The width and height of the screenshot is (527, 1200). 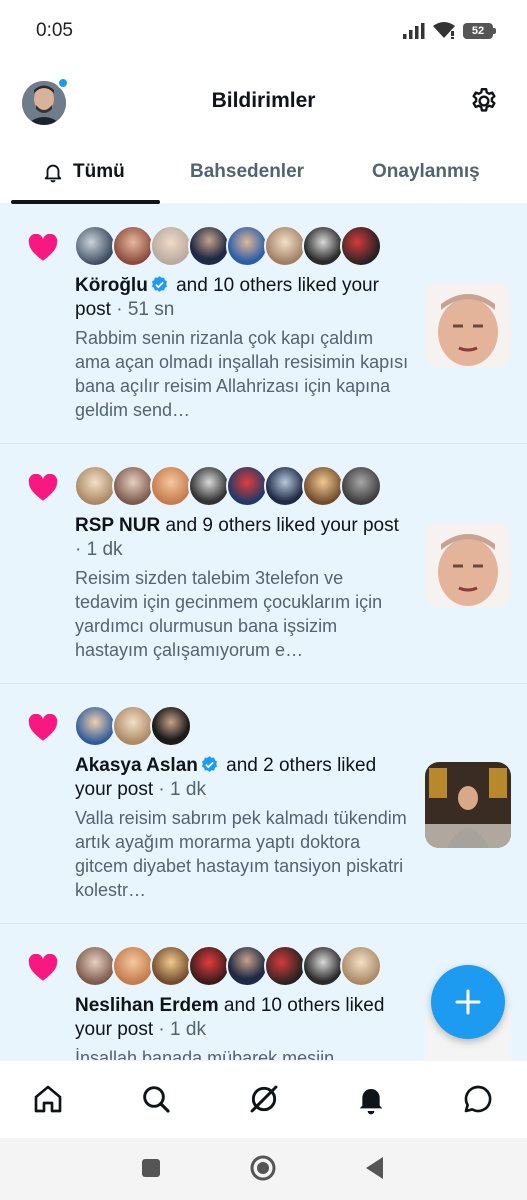 I want to click on notification-action: and 9 others liked your post, so click(x=282, y=525).